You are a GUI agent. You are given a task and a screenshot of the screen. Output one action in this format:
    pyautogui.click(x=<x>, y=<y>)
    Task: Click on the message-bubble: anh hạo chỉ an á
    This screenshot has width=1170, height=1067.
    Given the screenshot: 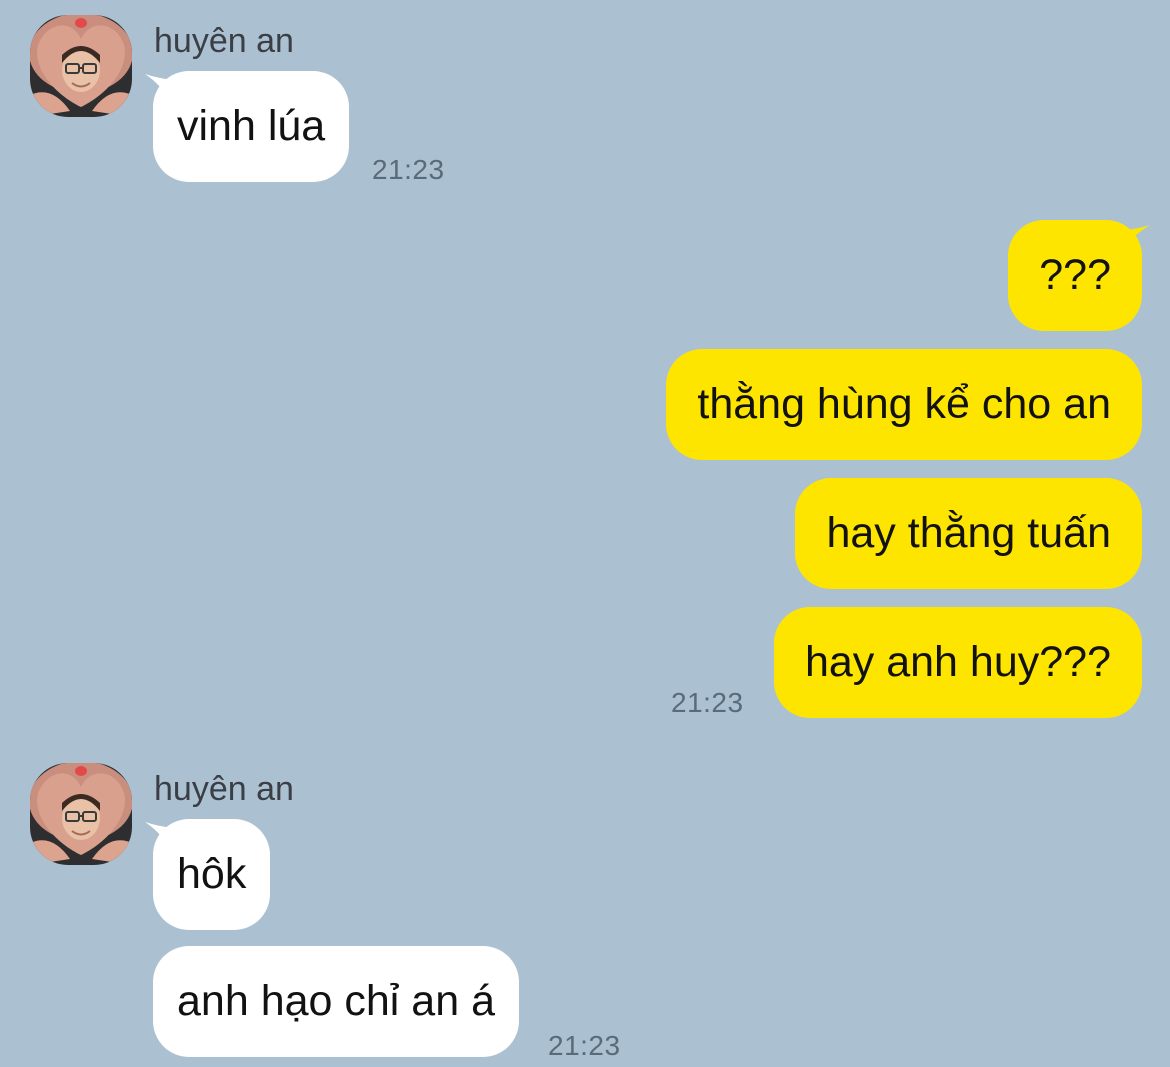 What is the action you would take?
    pyautogui.click(x=336, y=1001)
    